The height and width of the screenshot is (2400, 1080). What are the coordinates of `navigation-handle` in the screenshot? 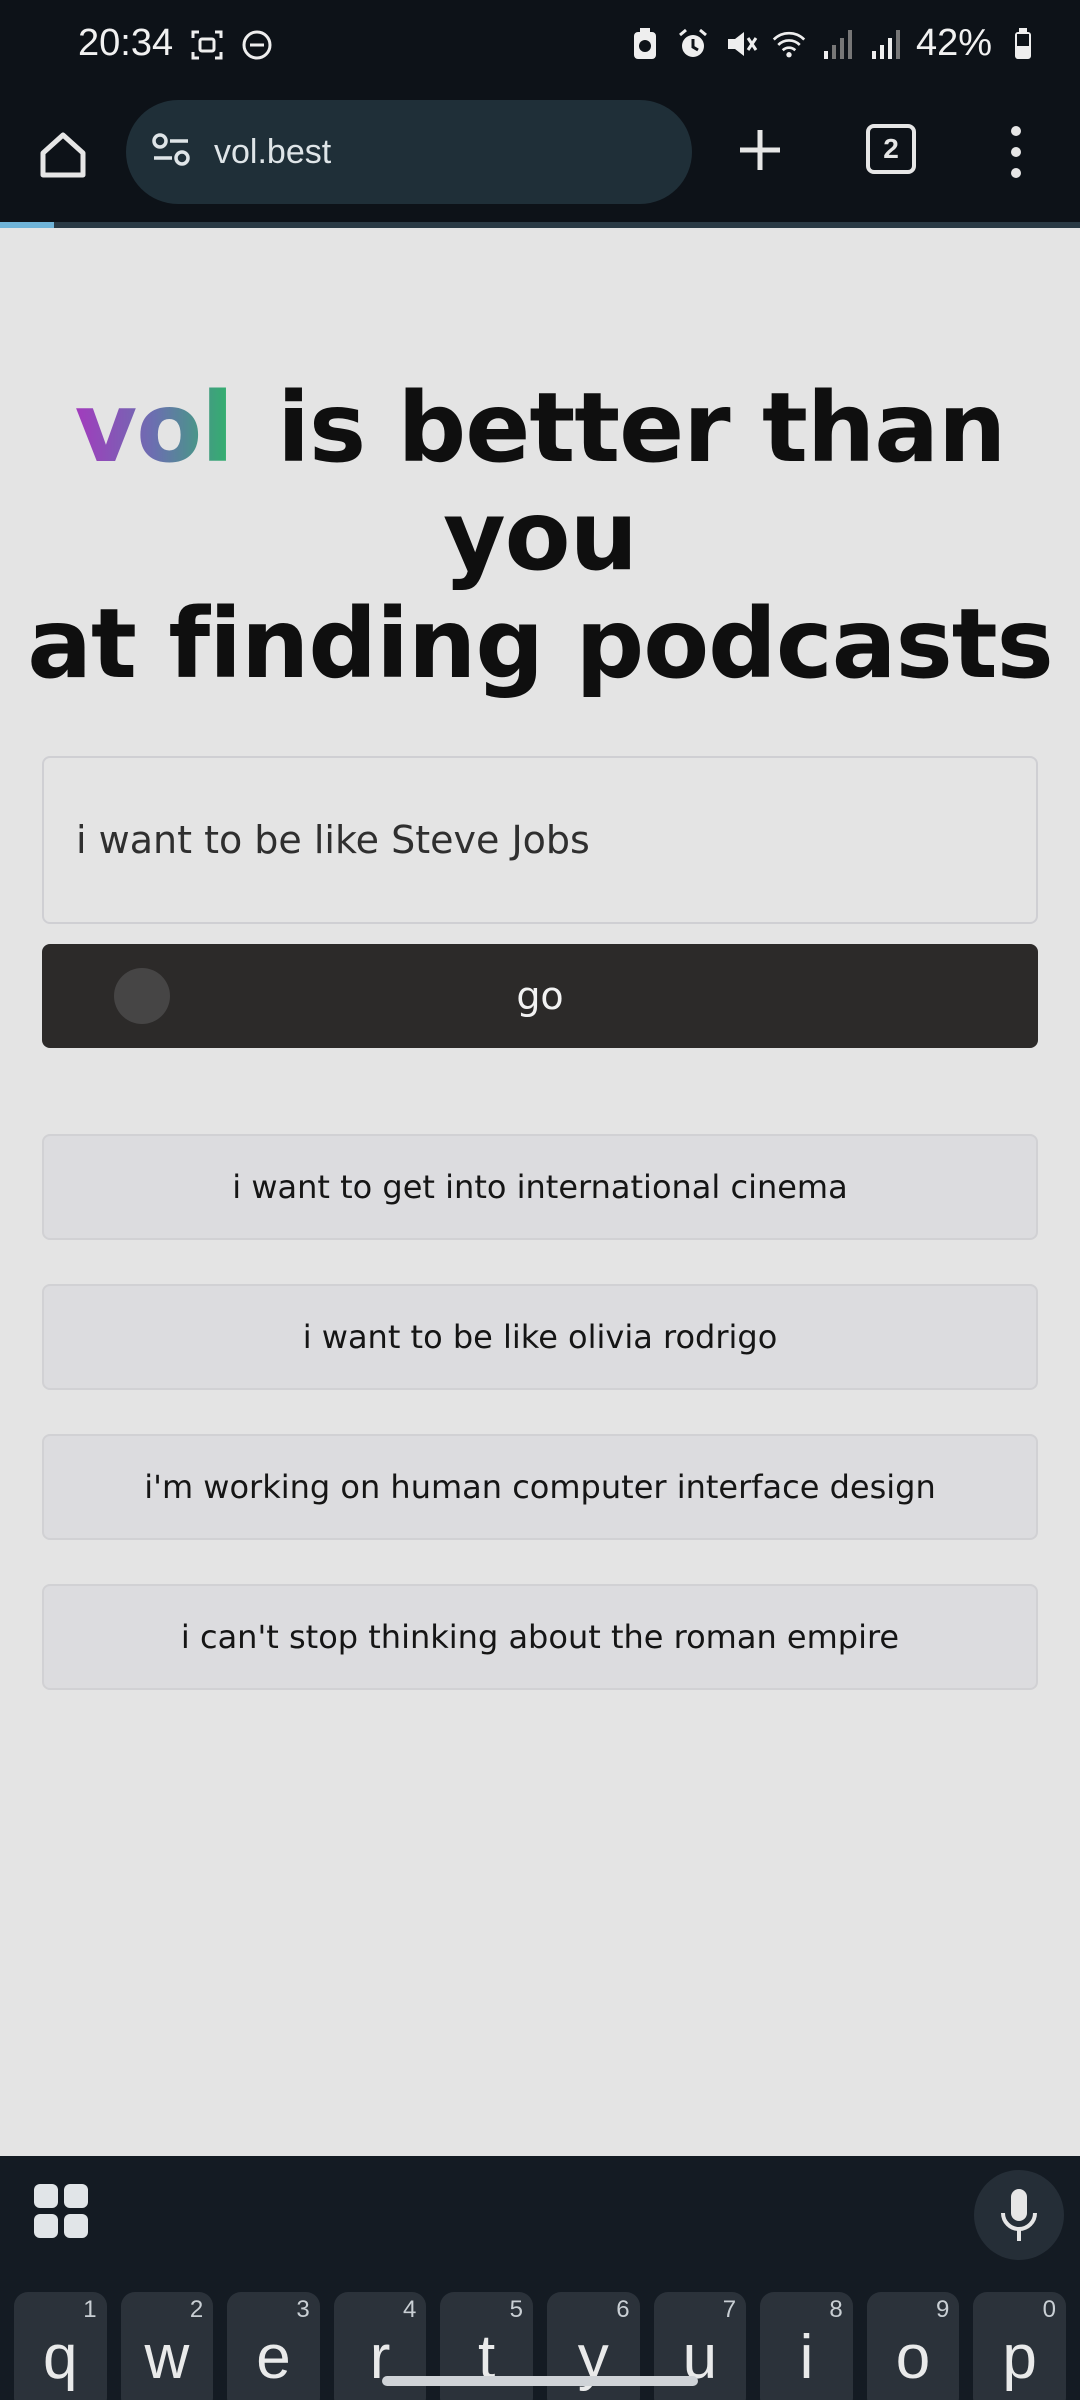 It's located at (540, 2381).